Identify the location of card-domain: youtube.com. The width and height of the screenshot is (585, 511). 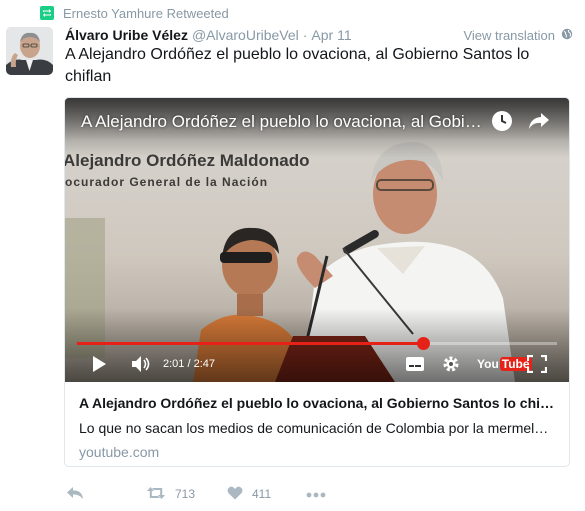
(317, 452).